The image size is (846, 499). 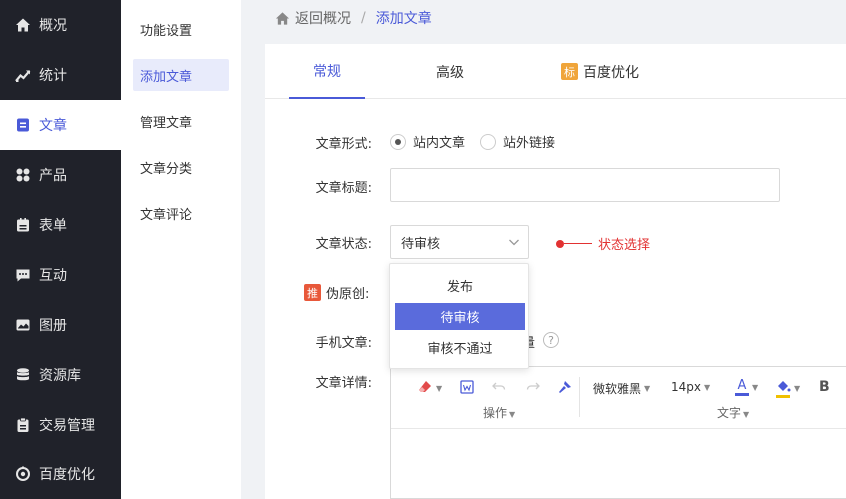 I want to click on text-color-glyph: A, so click(x=742, y=385).